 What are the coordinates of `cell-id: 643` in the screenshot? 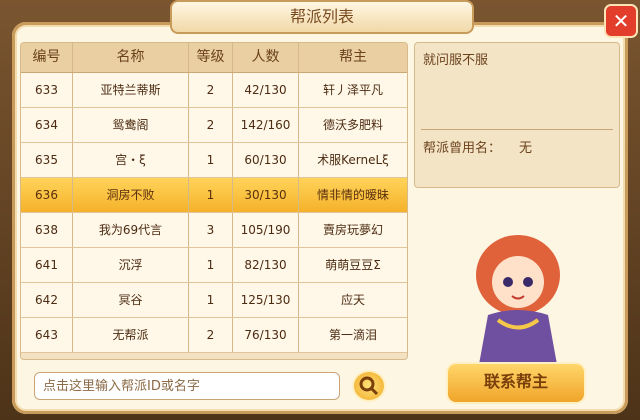 It's located at (47, 335).